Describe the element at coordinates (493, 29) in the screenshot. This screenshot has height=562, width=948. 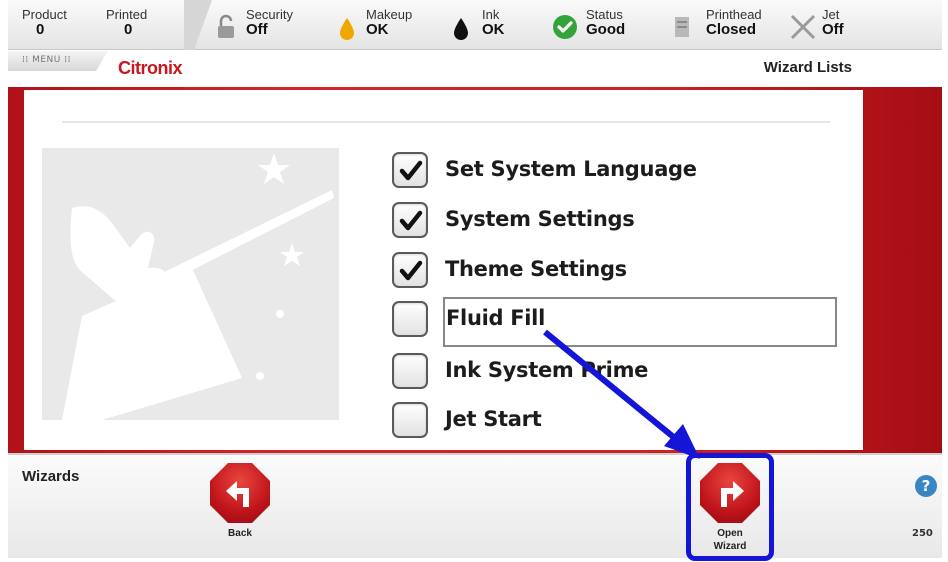
I see `ink-value: OK` at that location.